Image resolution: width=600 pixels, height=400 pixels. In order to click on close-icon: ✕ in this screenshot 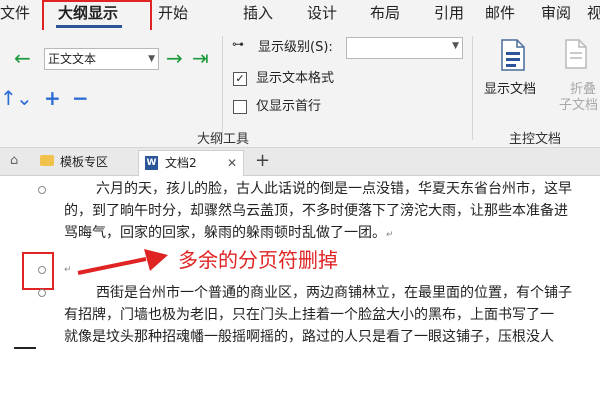, I will do `click(232, 163)`.